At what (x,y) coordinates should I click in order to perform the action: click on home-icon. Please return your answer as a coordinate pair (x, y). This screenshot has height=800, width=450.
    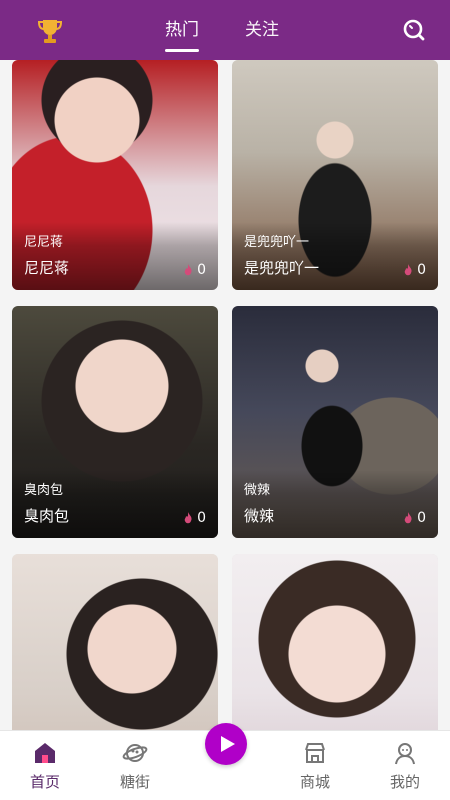
    Looking at the image, I should click on (45, 753).